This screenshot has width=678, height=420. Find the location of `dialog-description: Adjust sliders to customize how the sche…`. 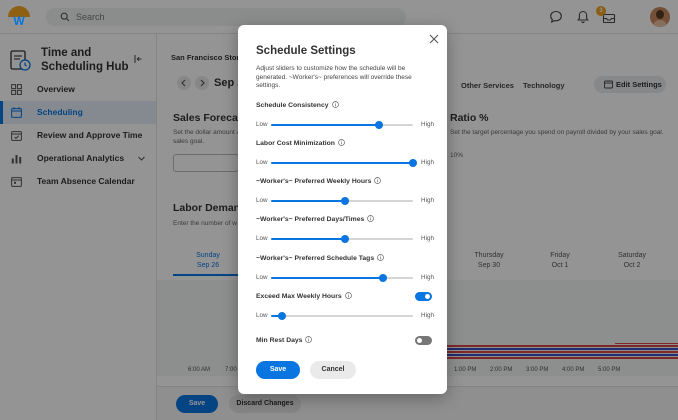

dialog-description: Adjust sliders to customize how the sche… is located at coordinates (334, 77).